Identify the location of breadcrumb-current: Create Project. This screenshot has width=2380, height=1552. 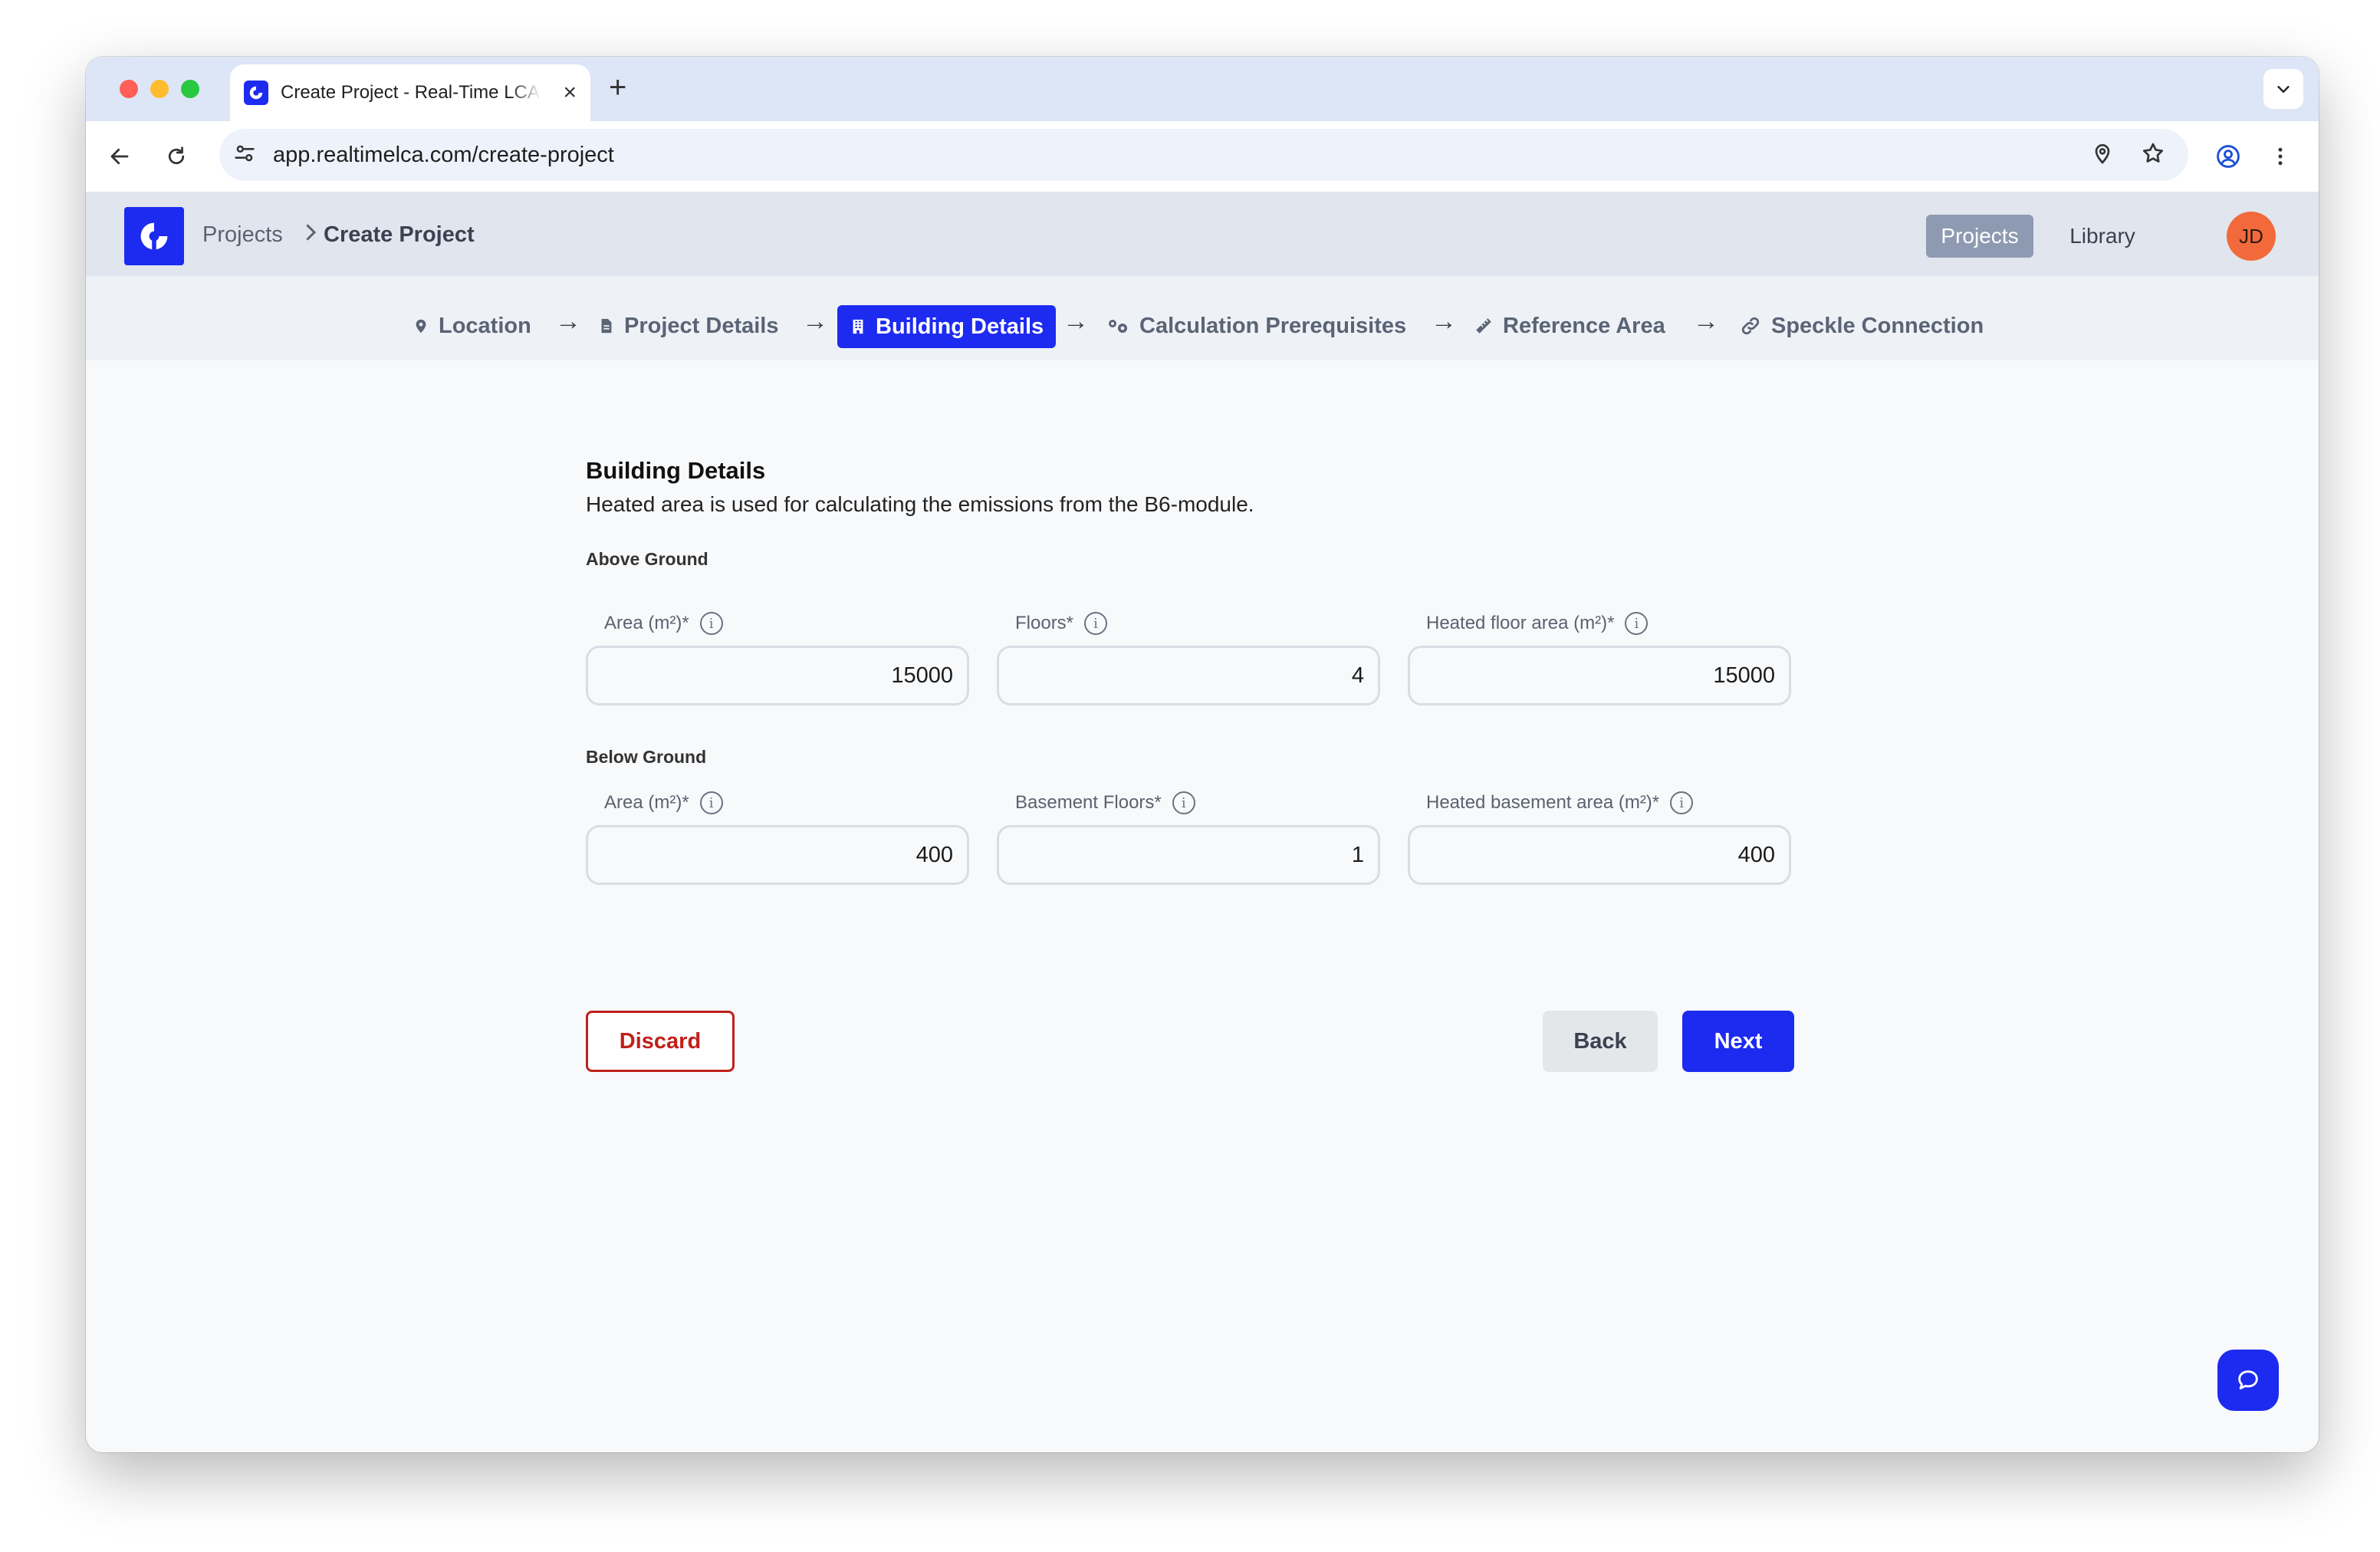
(400, 235).